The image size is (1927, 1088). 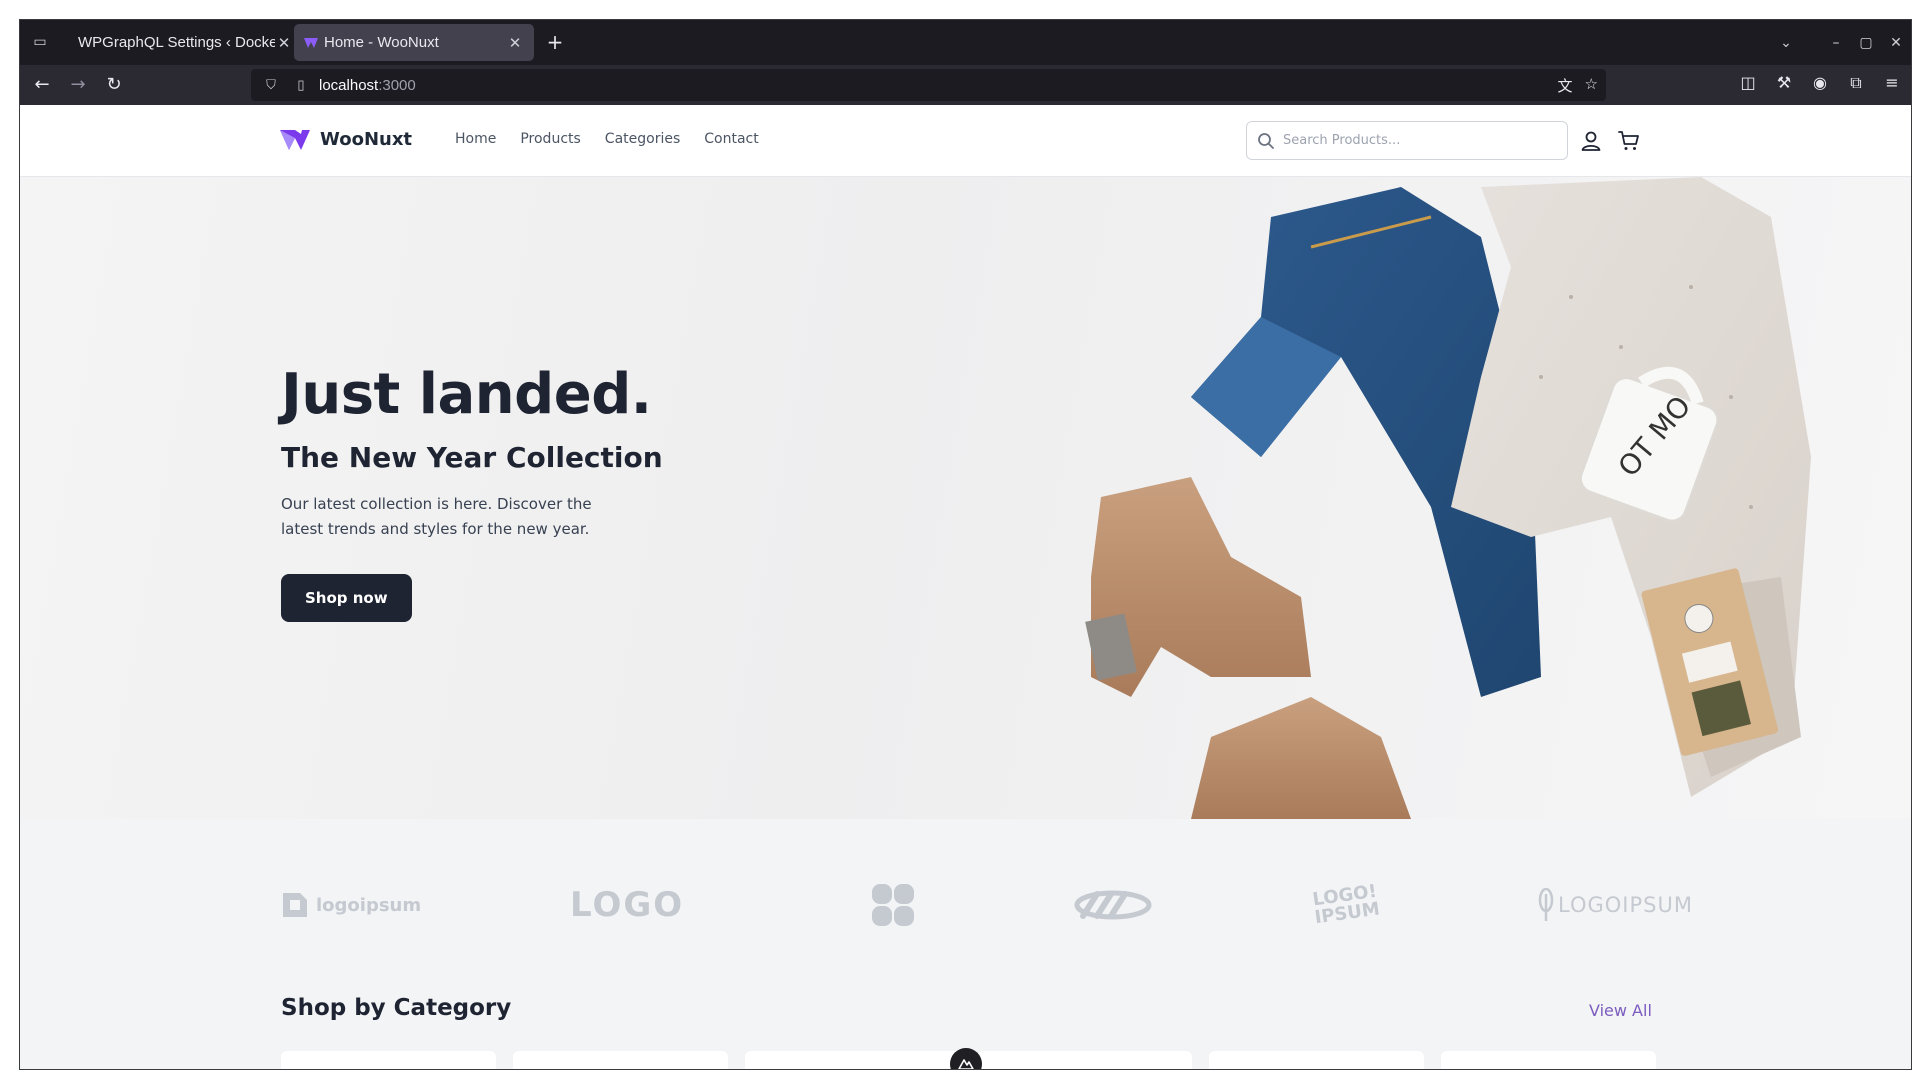 I want to click on nav-categories: Categories, so click(x=642, y=139).